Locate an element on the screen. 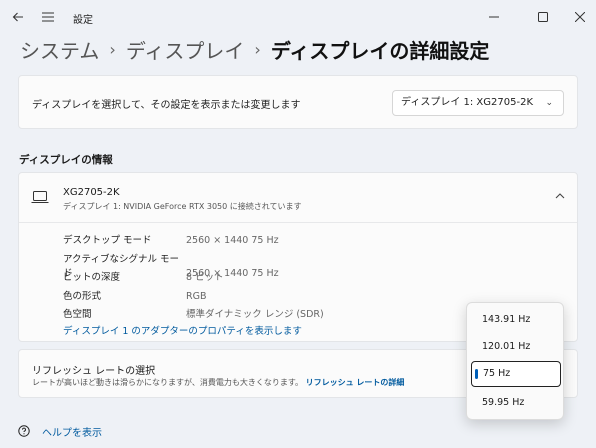  prop-value: 2560 × 1440 75 Hz is located at coordinates (232, 240).